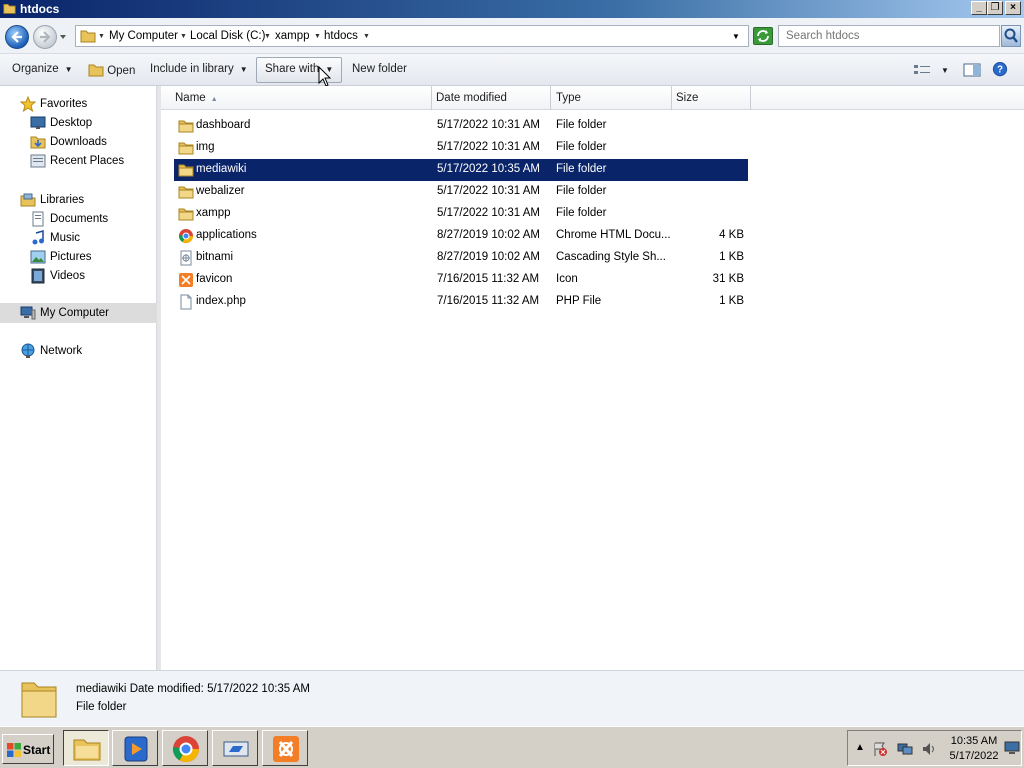 Image resolution: width=1024 pixels, height=768 pixels. What do you see at coordinates (995, 8) in the screenshot?
I see `restore-button: ❐` at bounding box center [995, 8].